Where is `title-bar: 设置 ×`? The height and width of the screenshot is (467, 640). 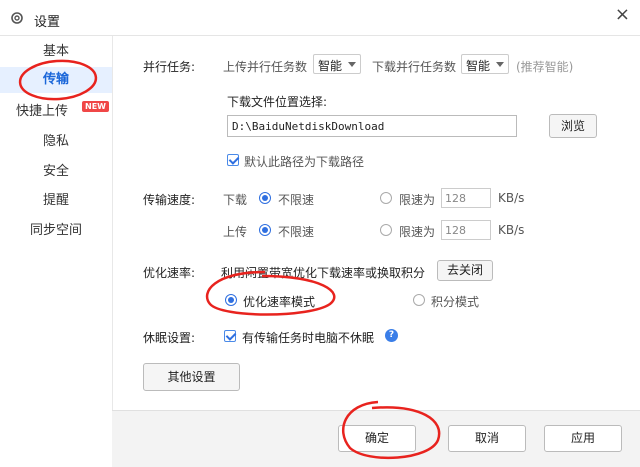 title-bar: 设置 × is located at coordinates (320, 18).